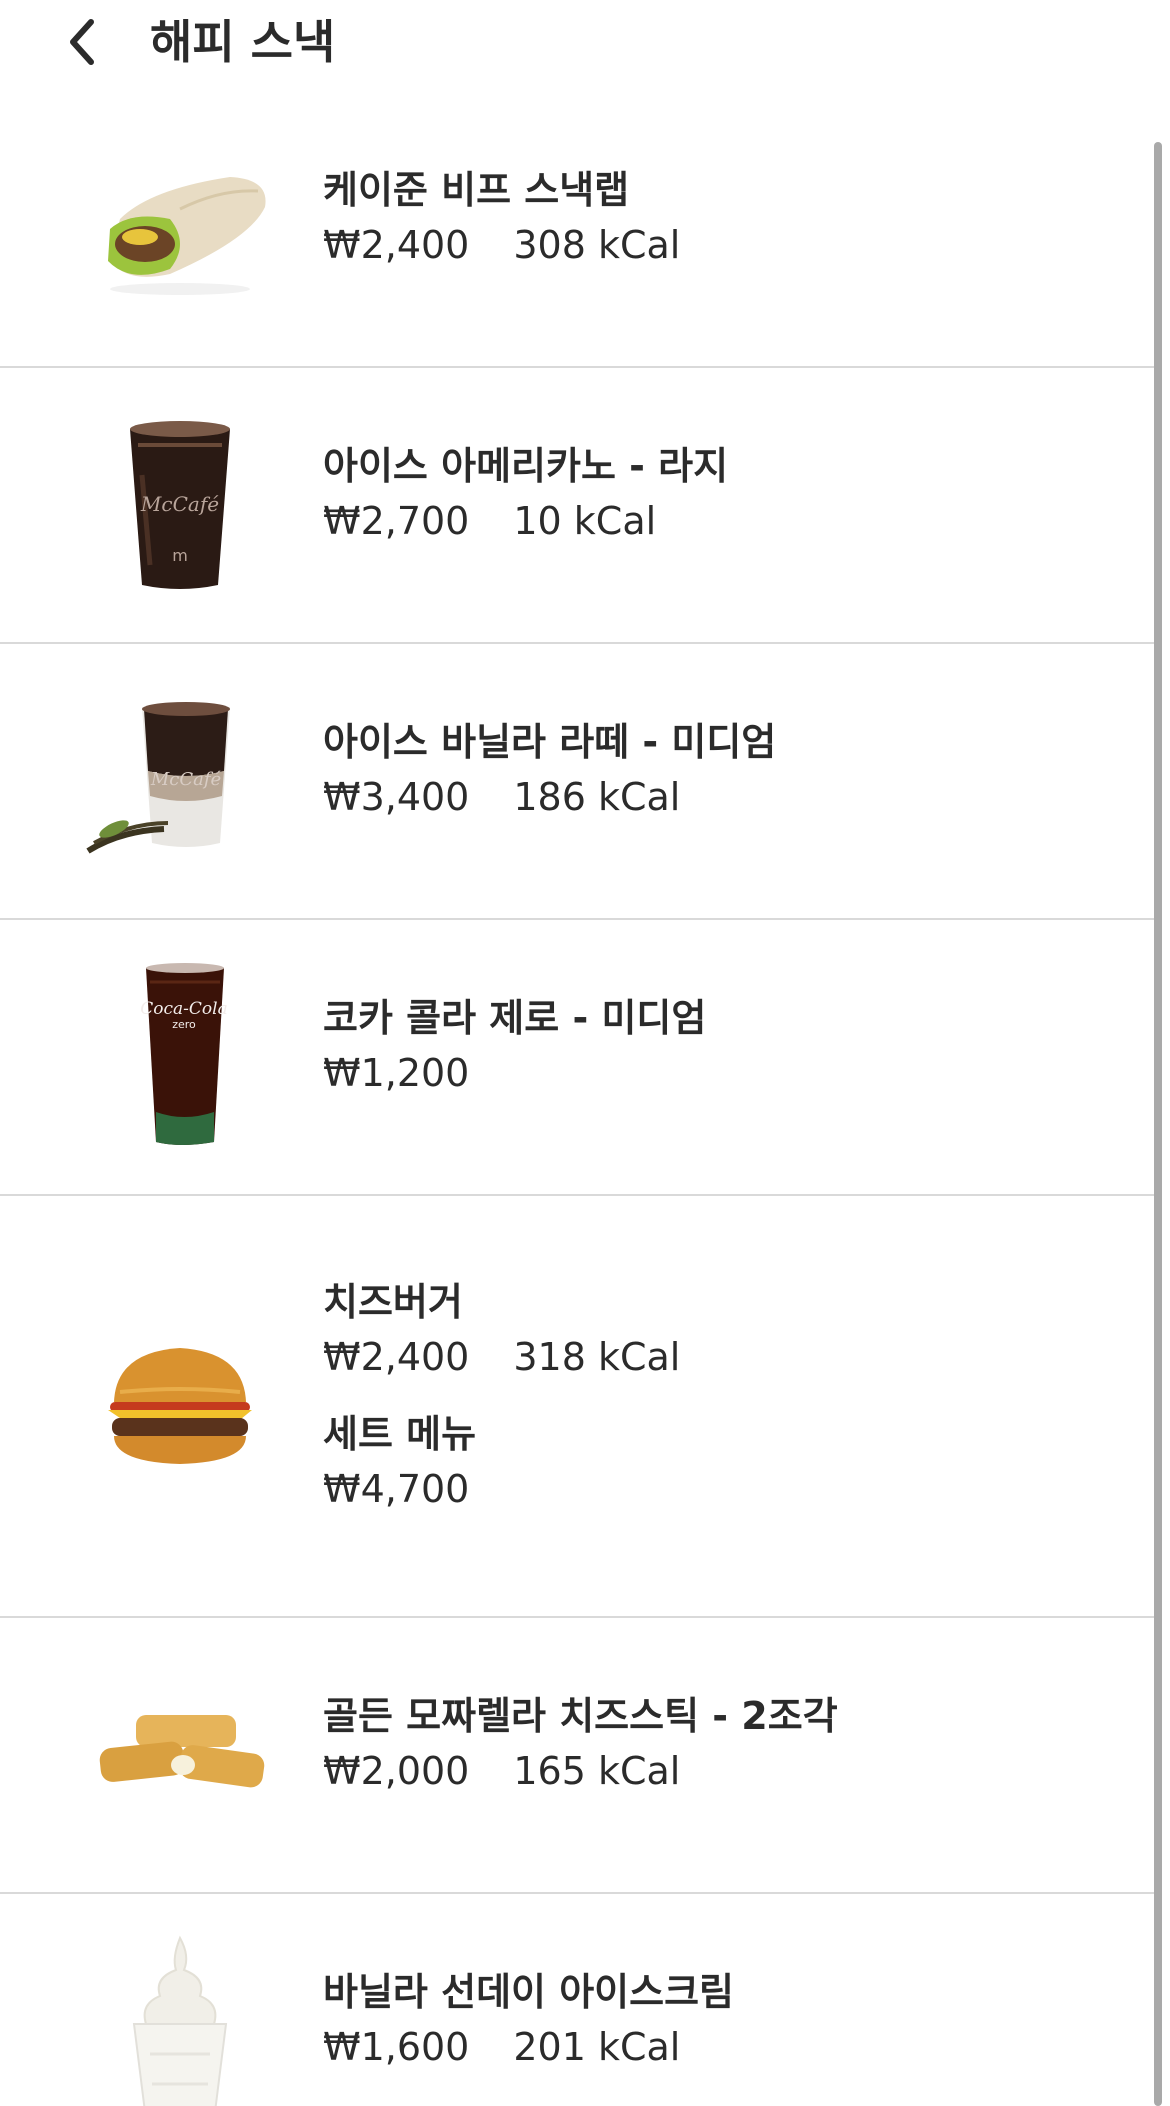  What do you see at coordinates (180, 1057) in the screenshot?
I see `coke-zero-image: Coca-Cola zero` at bounding box center [180, 1057].